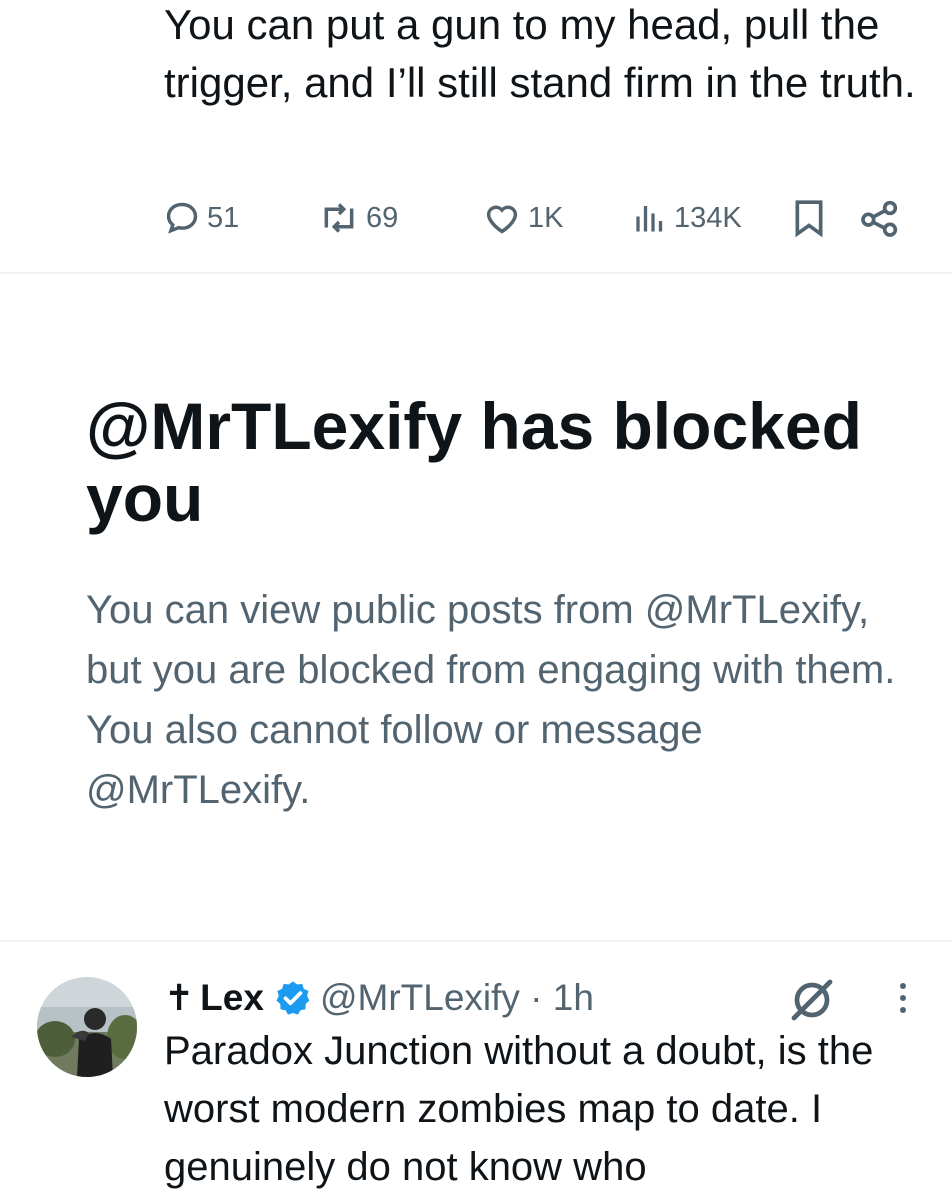  I want to click on reply-icon, so click(182, 218).